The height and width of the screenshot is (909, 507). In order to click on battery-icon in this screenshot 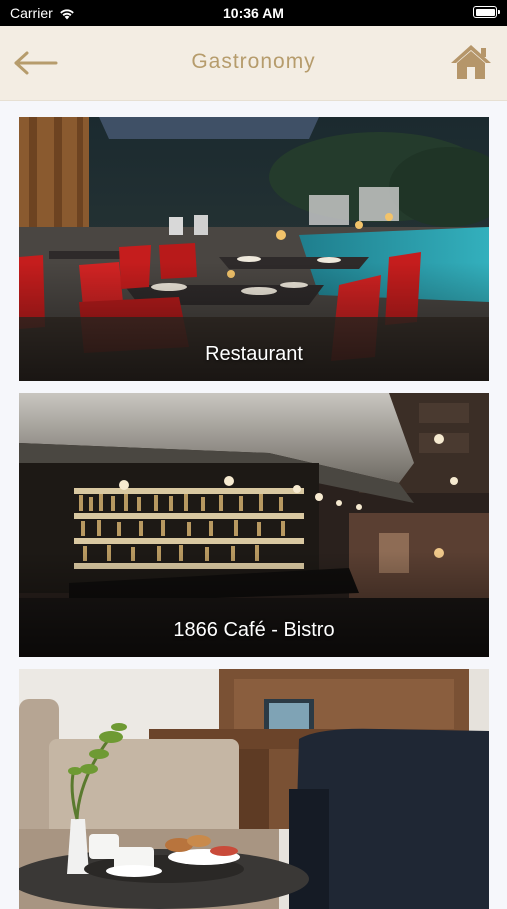, I will do `click(486, 12)`.